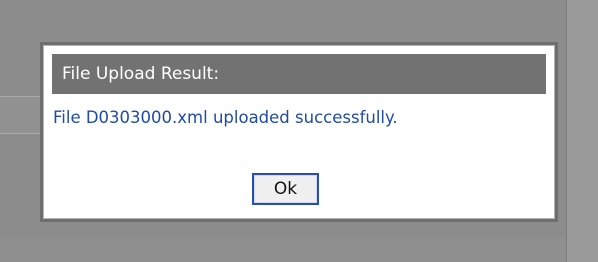 The height and width of the screenshot is (262, 598). Describe the element at coordinates (225, 117) in the screenshot. I see `dialog-message: File D0303000.xml uploaded successfully.` at that location.